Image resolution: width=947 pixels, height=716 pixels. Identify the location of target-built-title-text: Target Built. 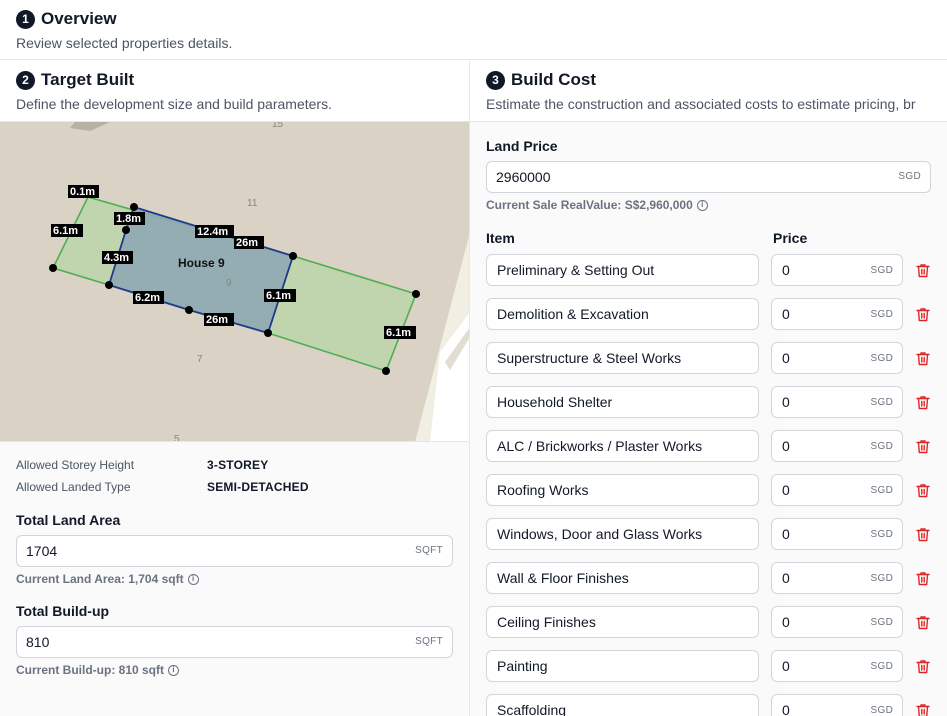
(88, 79).